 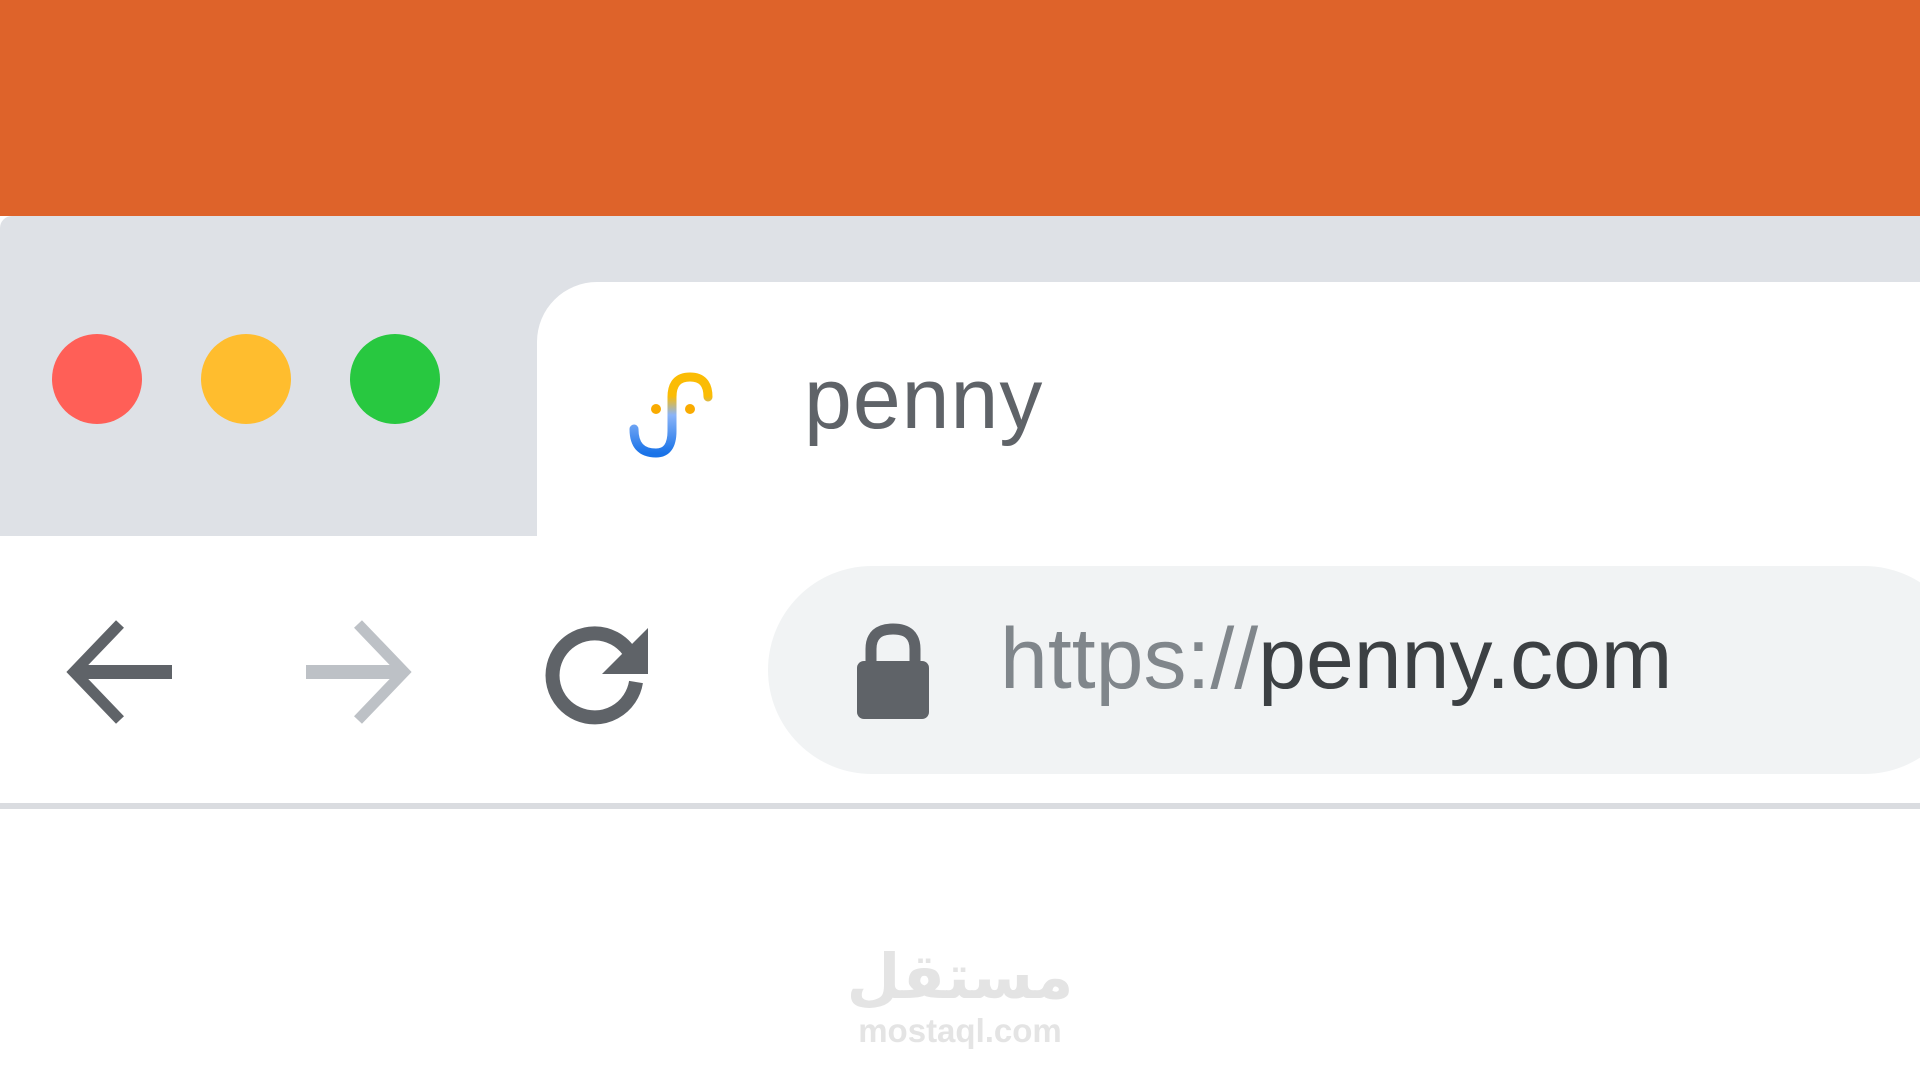 What do you see at coordinates (960, 806) in the screenshot?
I see `toolbar-divider` at bounding box center [960, 806].